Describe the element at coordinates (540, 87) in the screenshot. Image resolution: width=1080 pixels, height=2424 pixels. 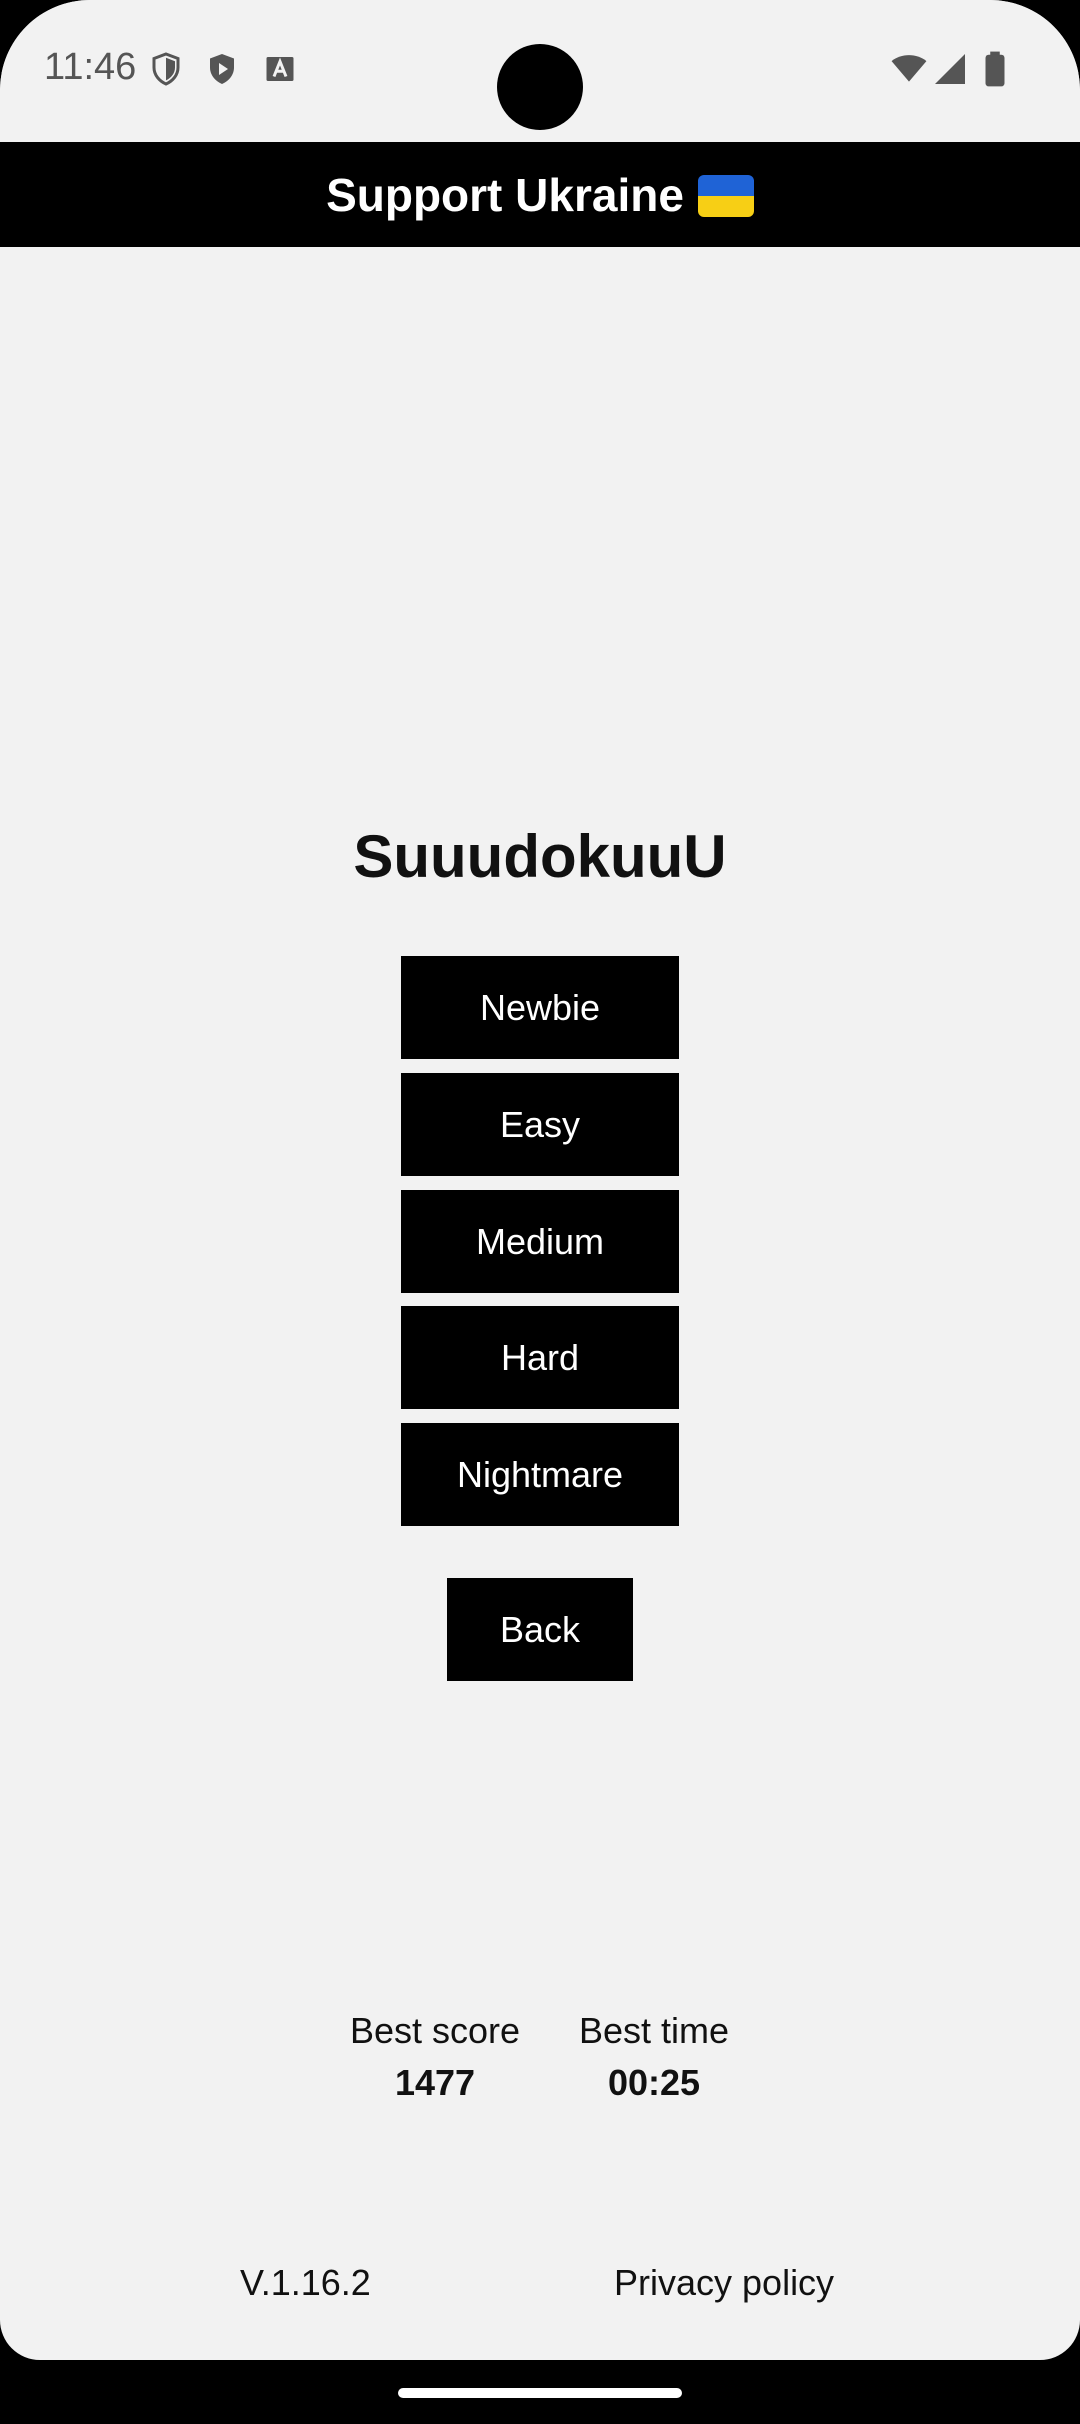
I see `front-camera` at that location.